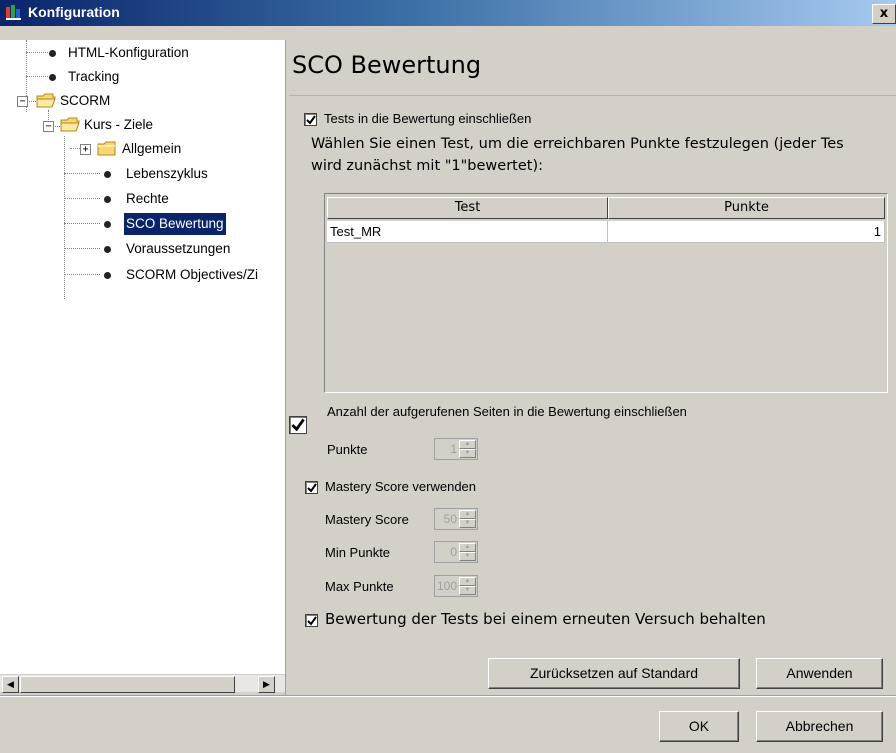 This screenshot has width=896, height=753. I want to click on max-points-spinner: 100 ▲ ▼, so click(456, 586).